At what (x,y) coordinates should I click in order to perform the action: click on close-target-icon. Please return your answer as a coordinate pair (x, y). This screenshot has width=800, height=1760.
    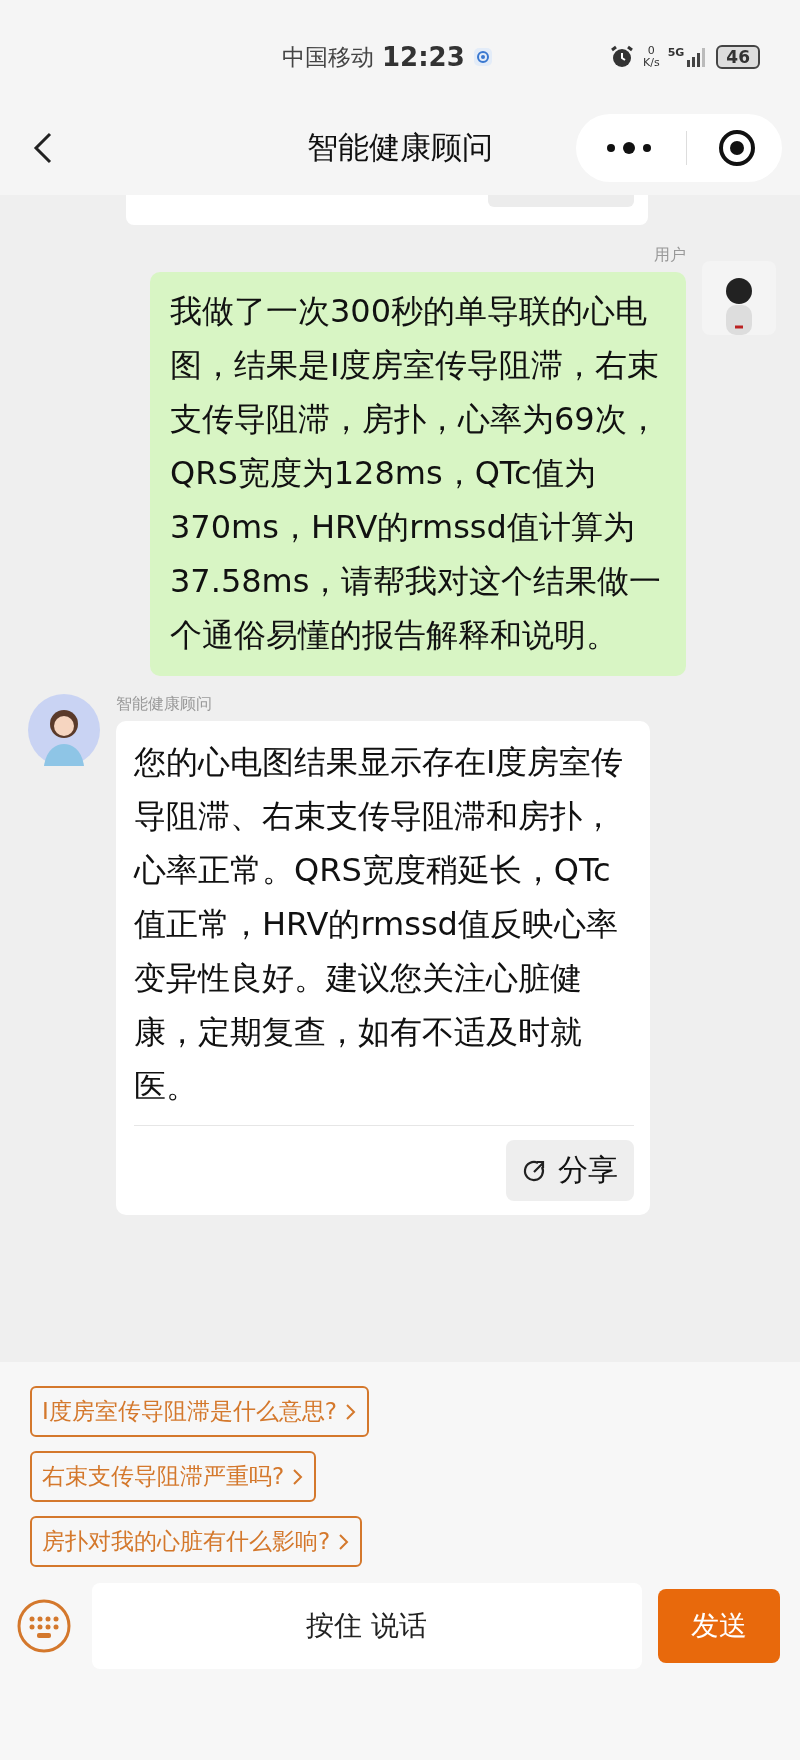
    Looking at the image, I should click on (737, 147).